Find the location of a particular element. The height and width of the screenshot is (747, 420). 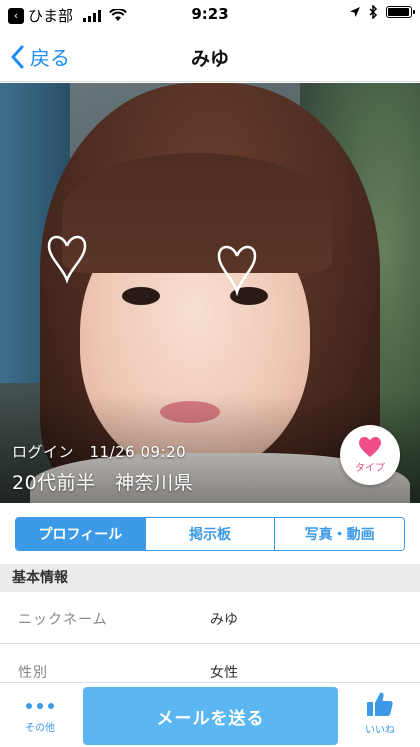

login-time: ログイン 11/26 09:20 is located at coordinates (99, 452).